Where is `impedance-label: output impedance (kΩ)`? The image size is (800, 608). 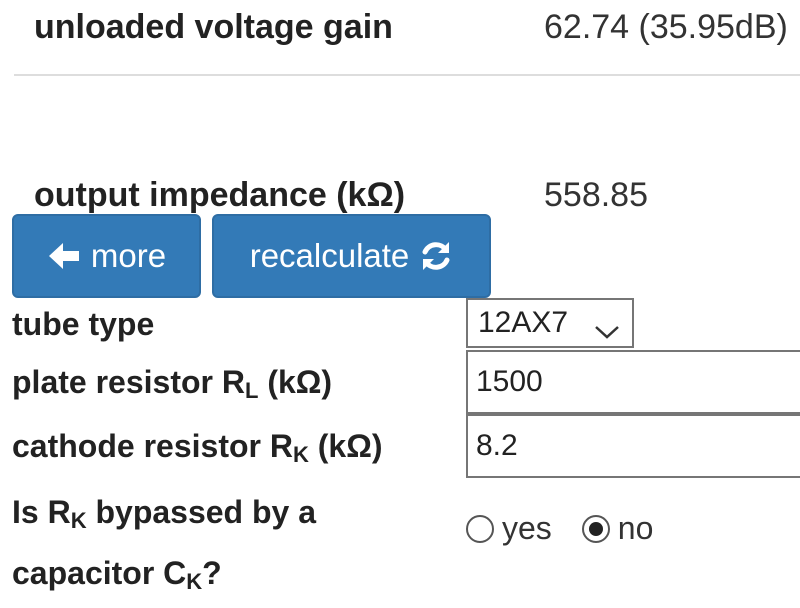
impedance-label: output impedance (kΩ) is located at coordinates (220, 195).